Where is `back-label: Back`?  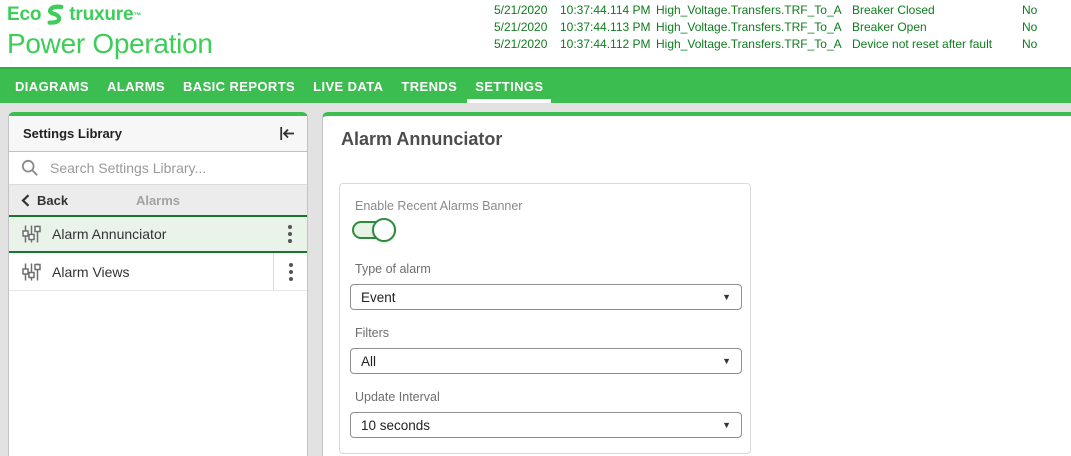 back-label: Back is located at coordinates (53, 200).